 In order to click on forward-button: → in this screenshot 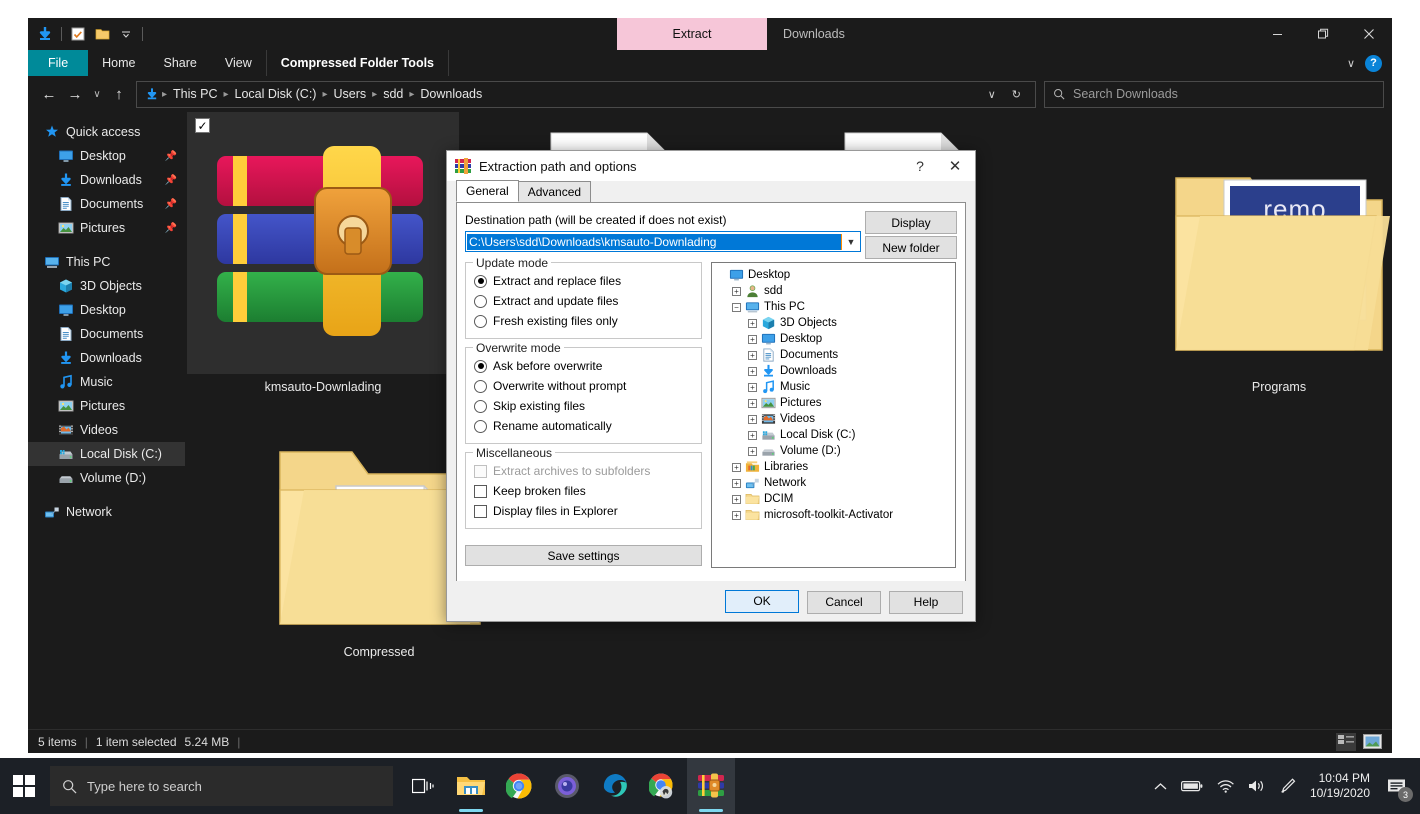, I will do `click(75, 94)`.